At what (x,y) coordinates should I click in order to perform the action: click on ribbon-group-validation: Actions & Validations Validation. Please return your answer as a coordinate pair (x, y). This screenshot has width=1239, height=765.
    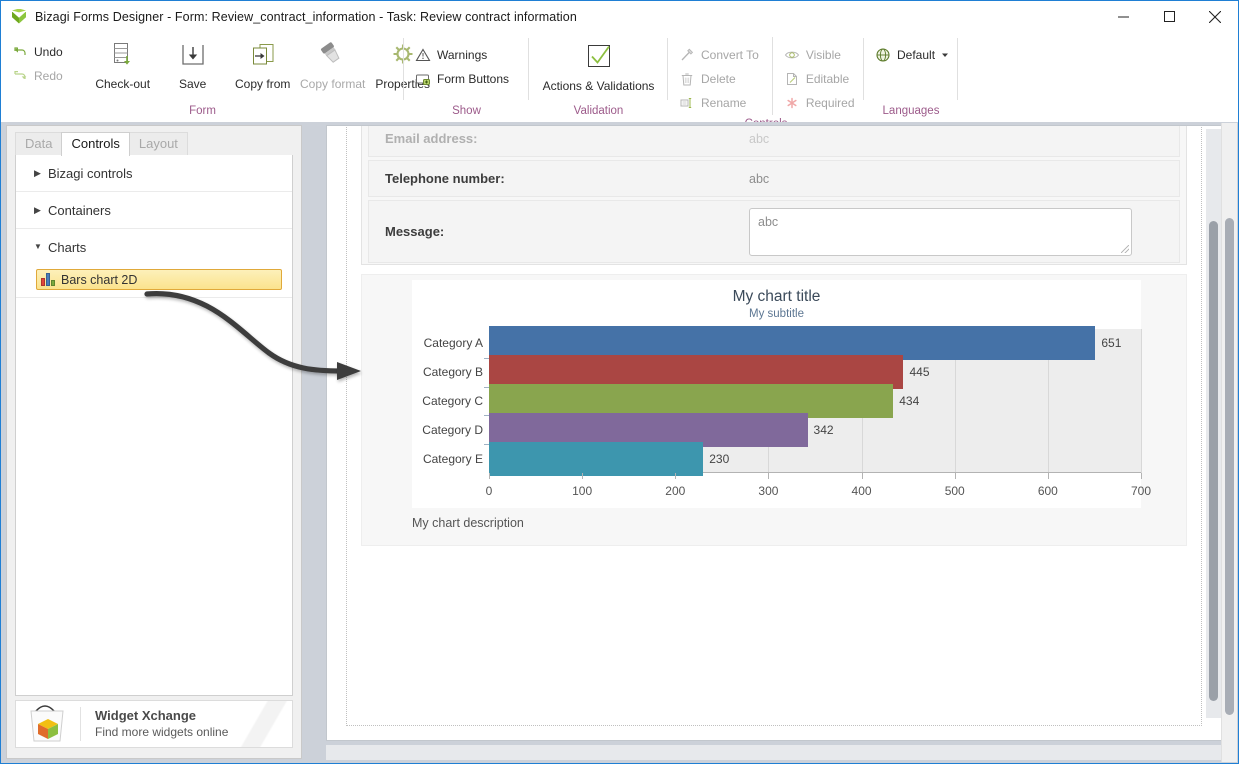
    Looking at the image, I should click on (598, 77).